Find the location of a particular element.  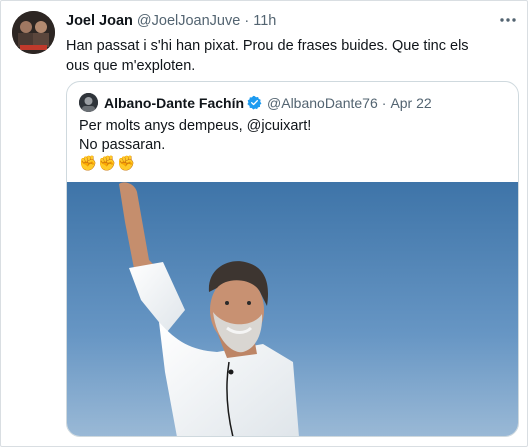

quoted-line-2: No passaran. is located at coordinates (122, 145).